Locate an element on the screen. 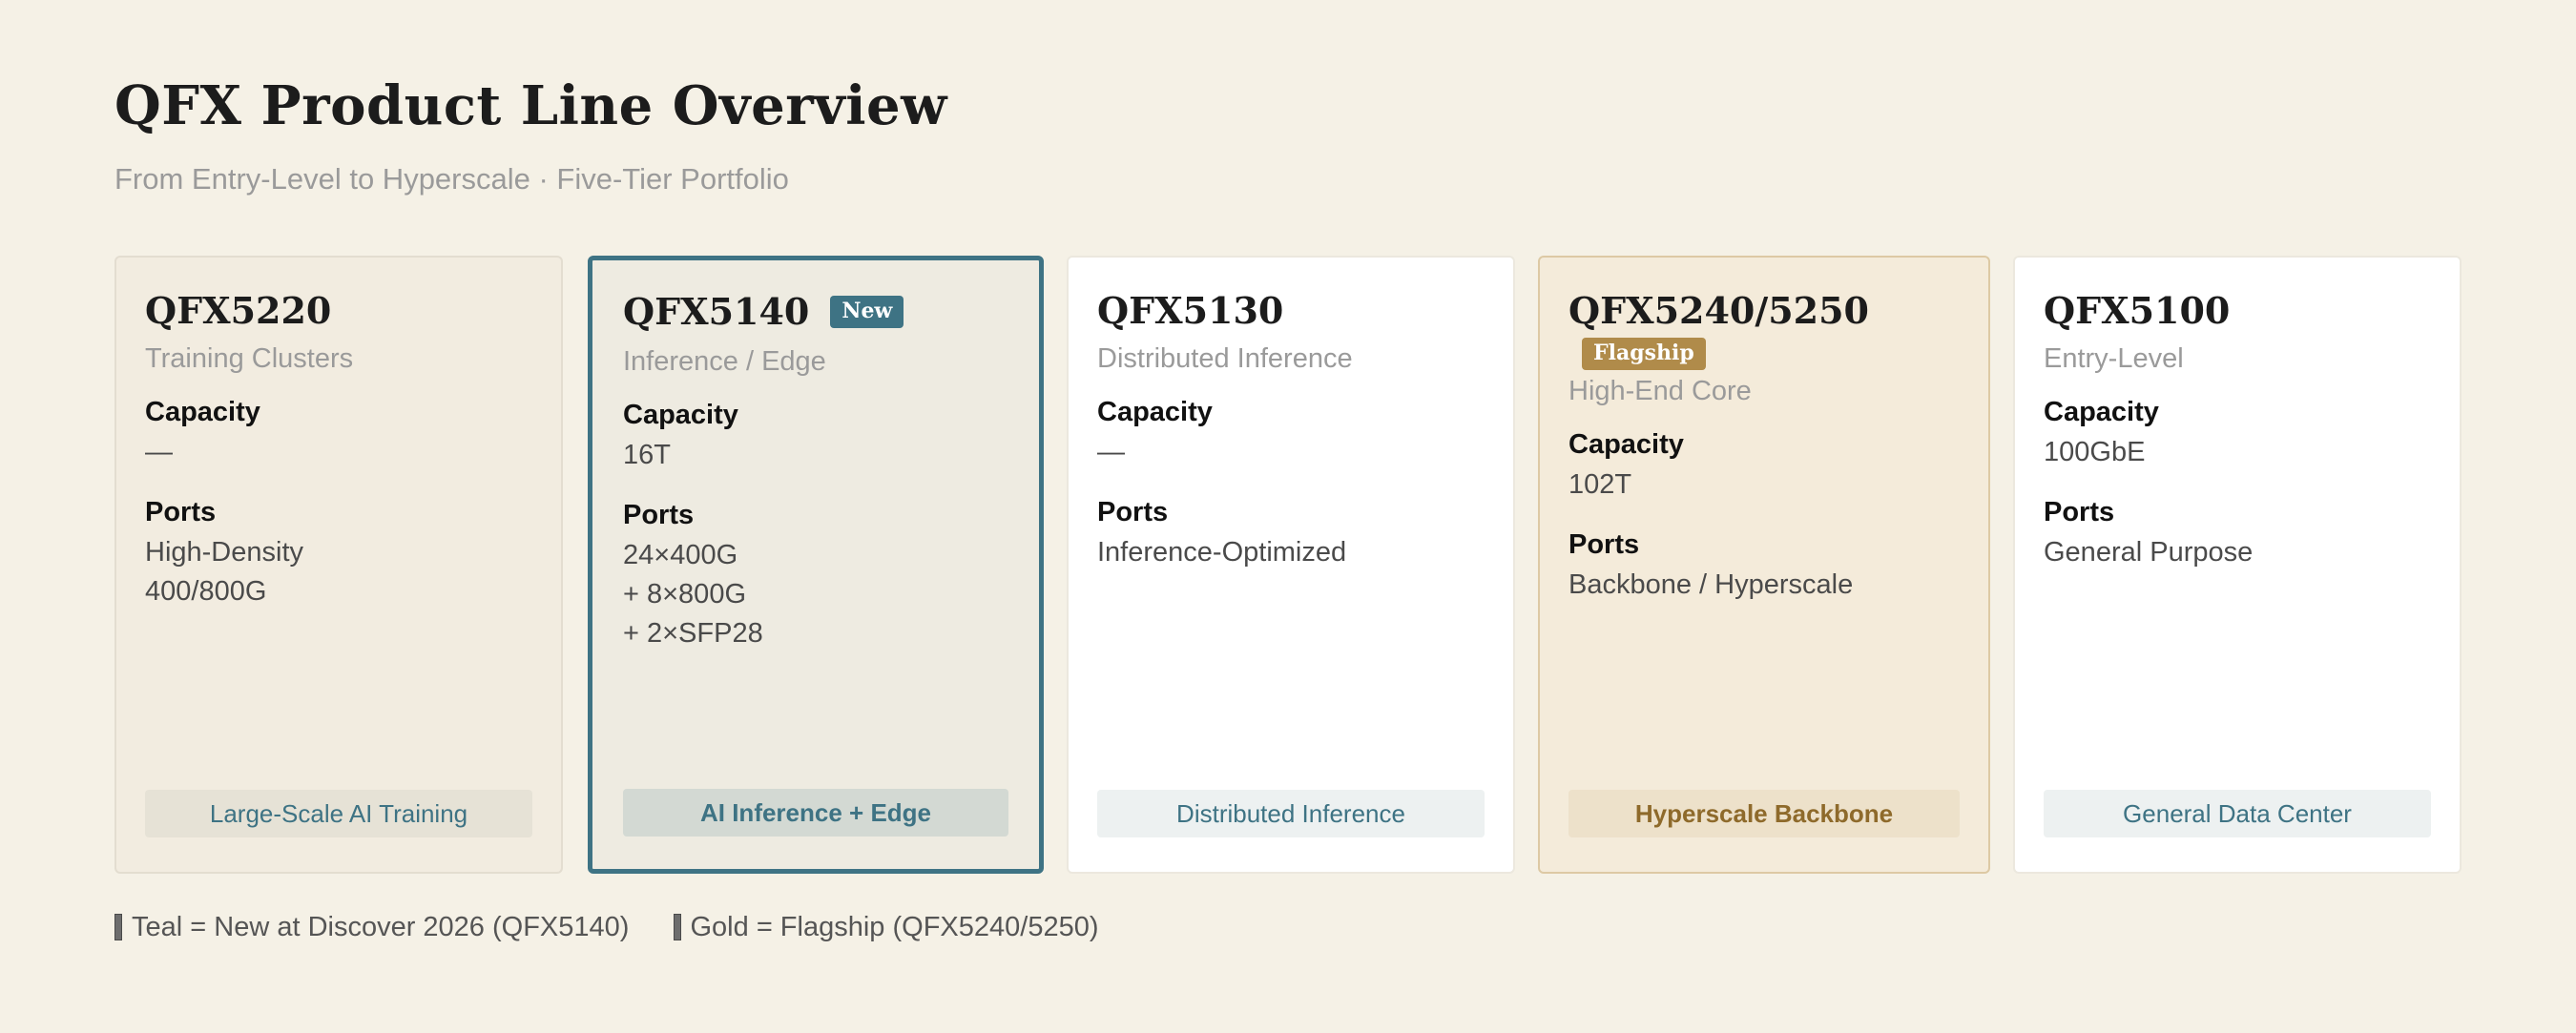  page-title: QFX Product Line Overview is located at coordinates (530, 105).